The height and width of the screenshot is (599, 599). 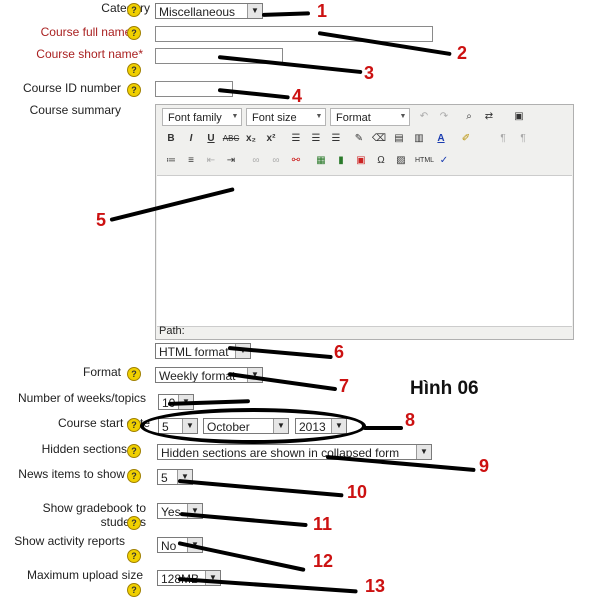 I want to click on shortname-label: Course short name*, so click(x=89, y=54).